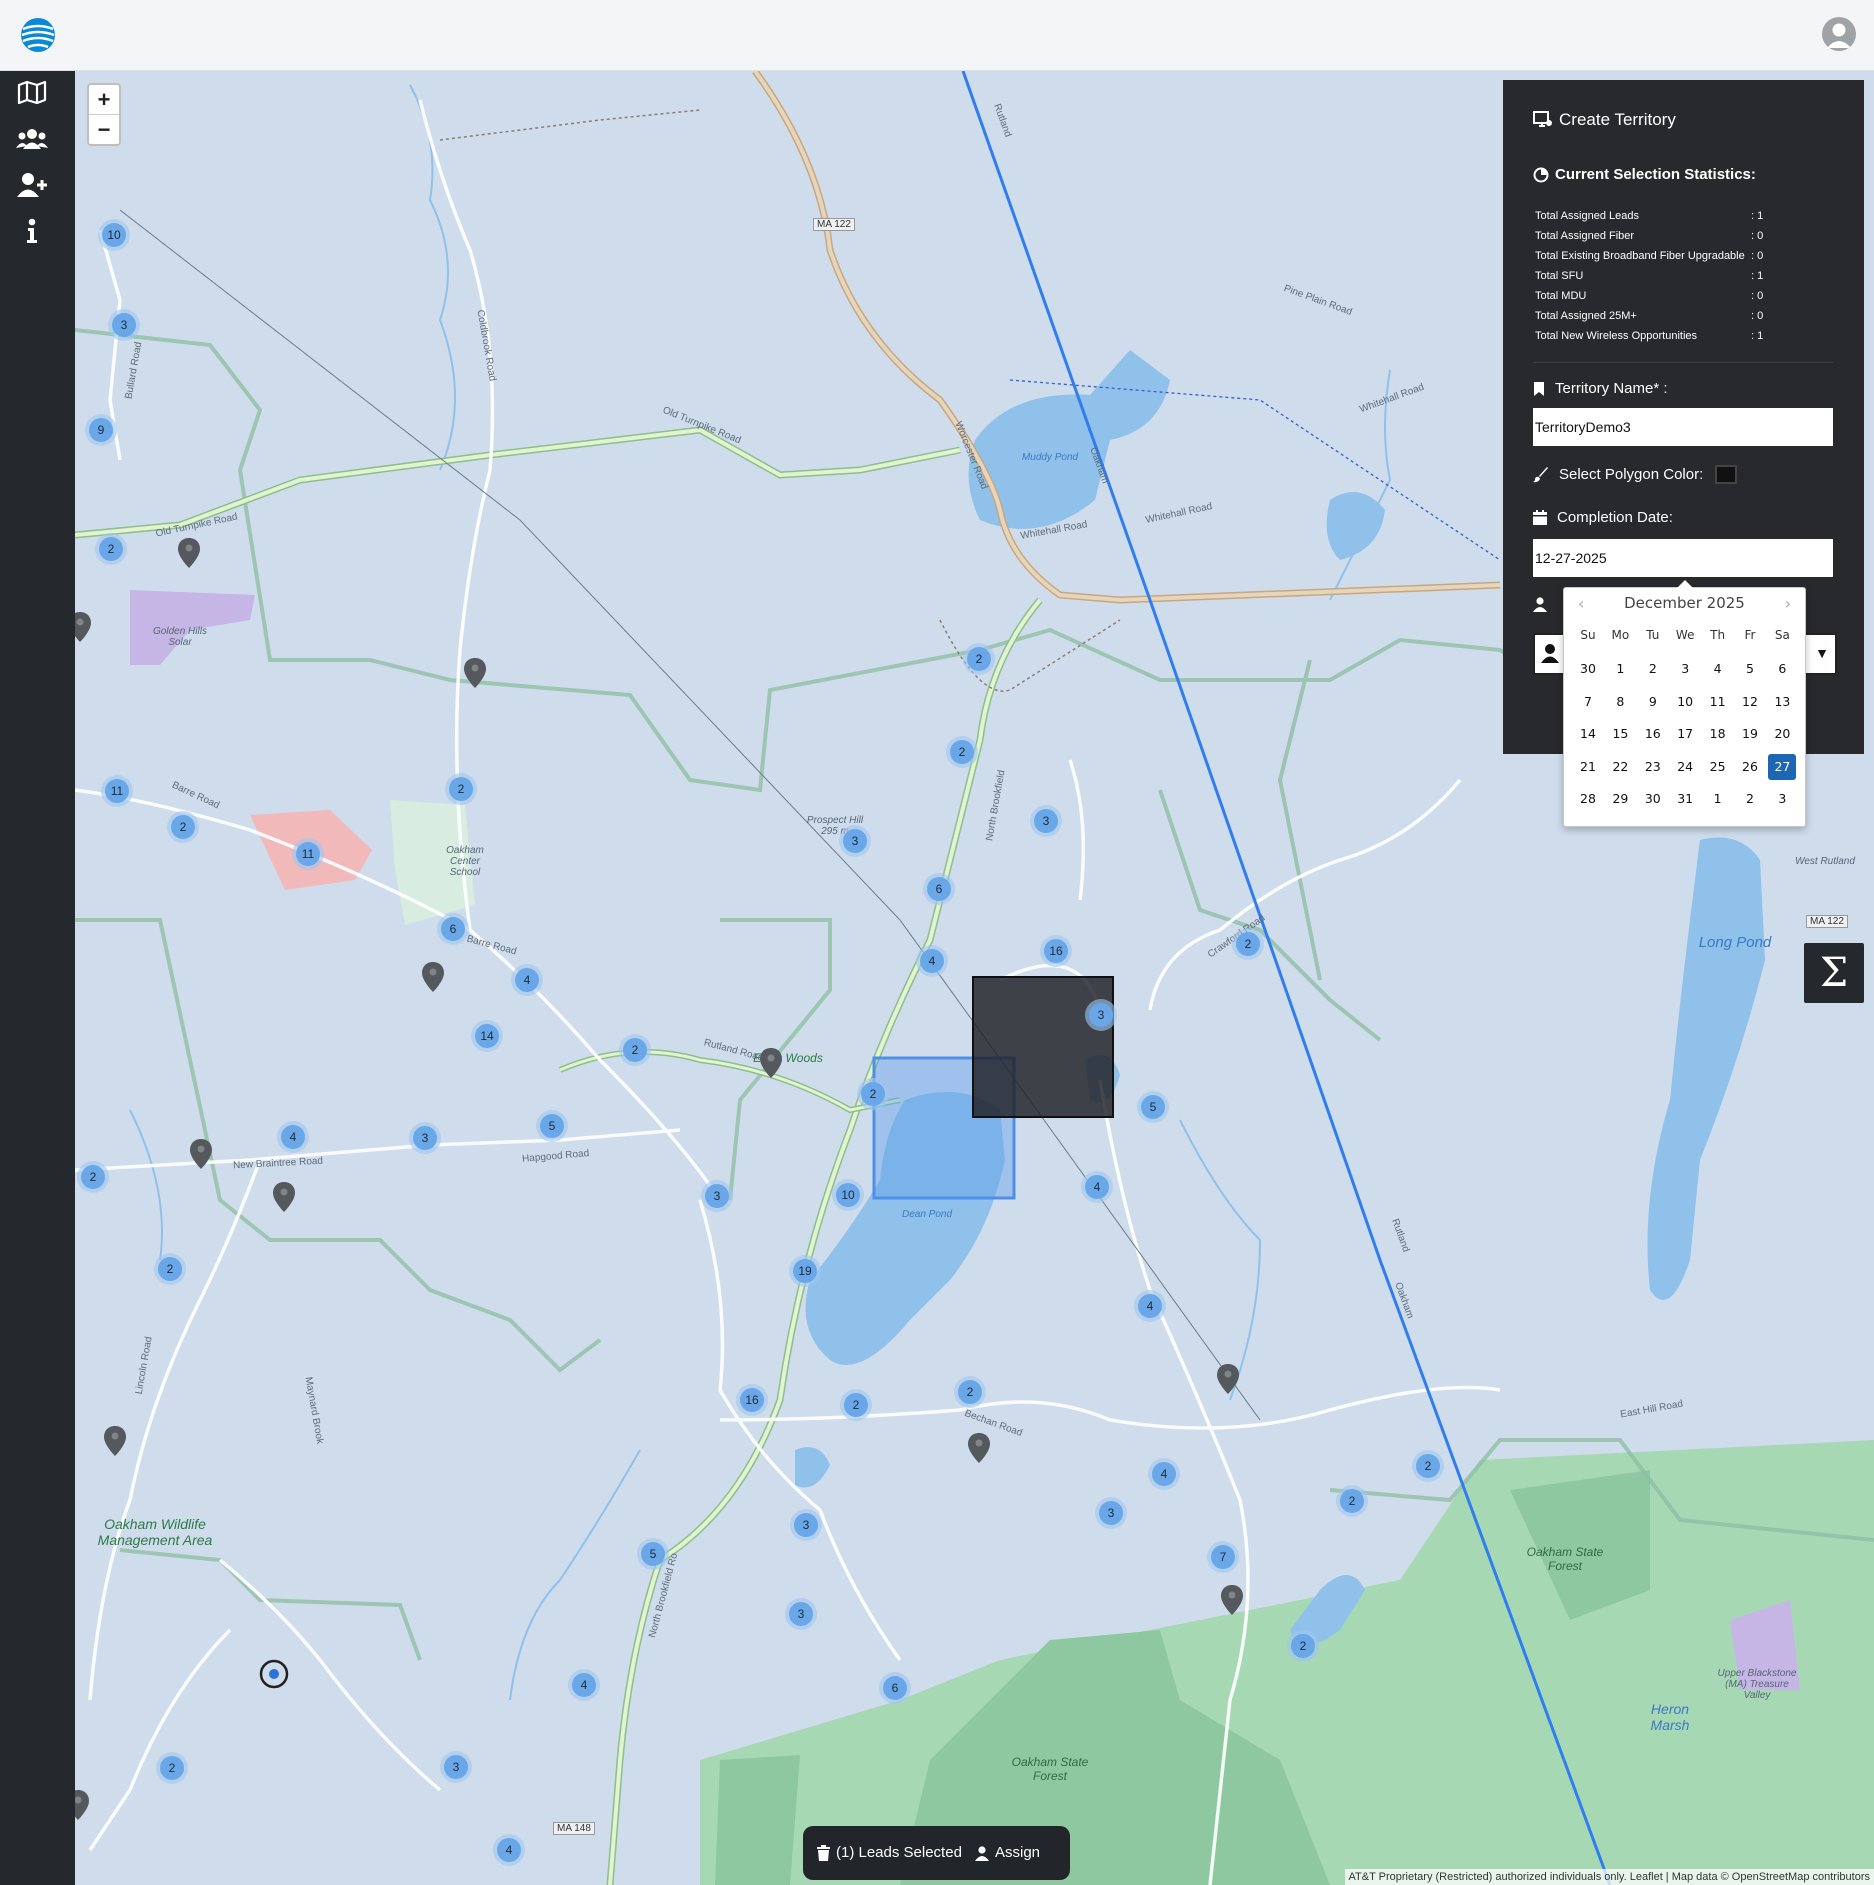  Describe the element at coordinates (101, 430) in the screenshot. I see `lead-cluster-marker: 9` at that location.